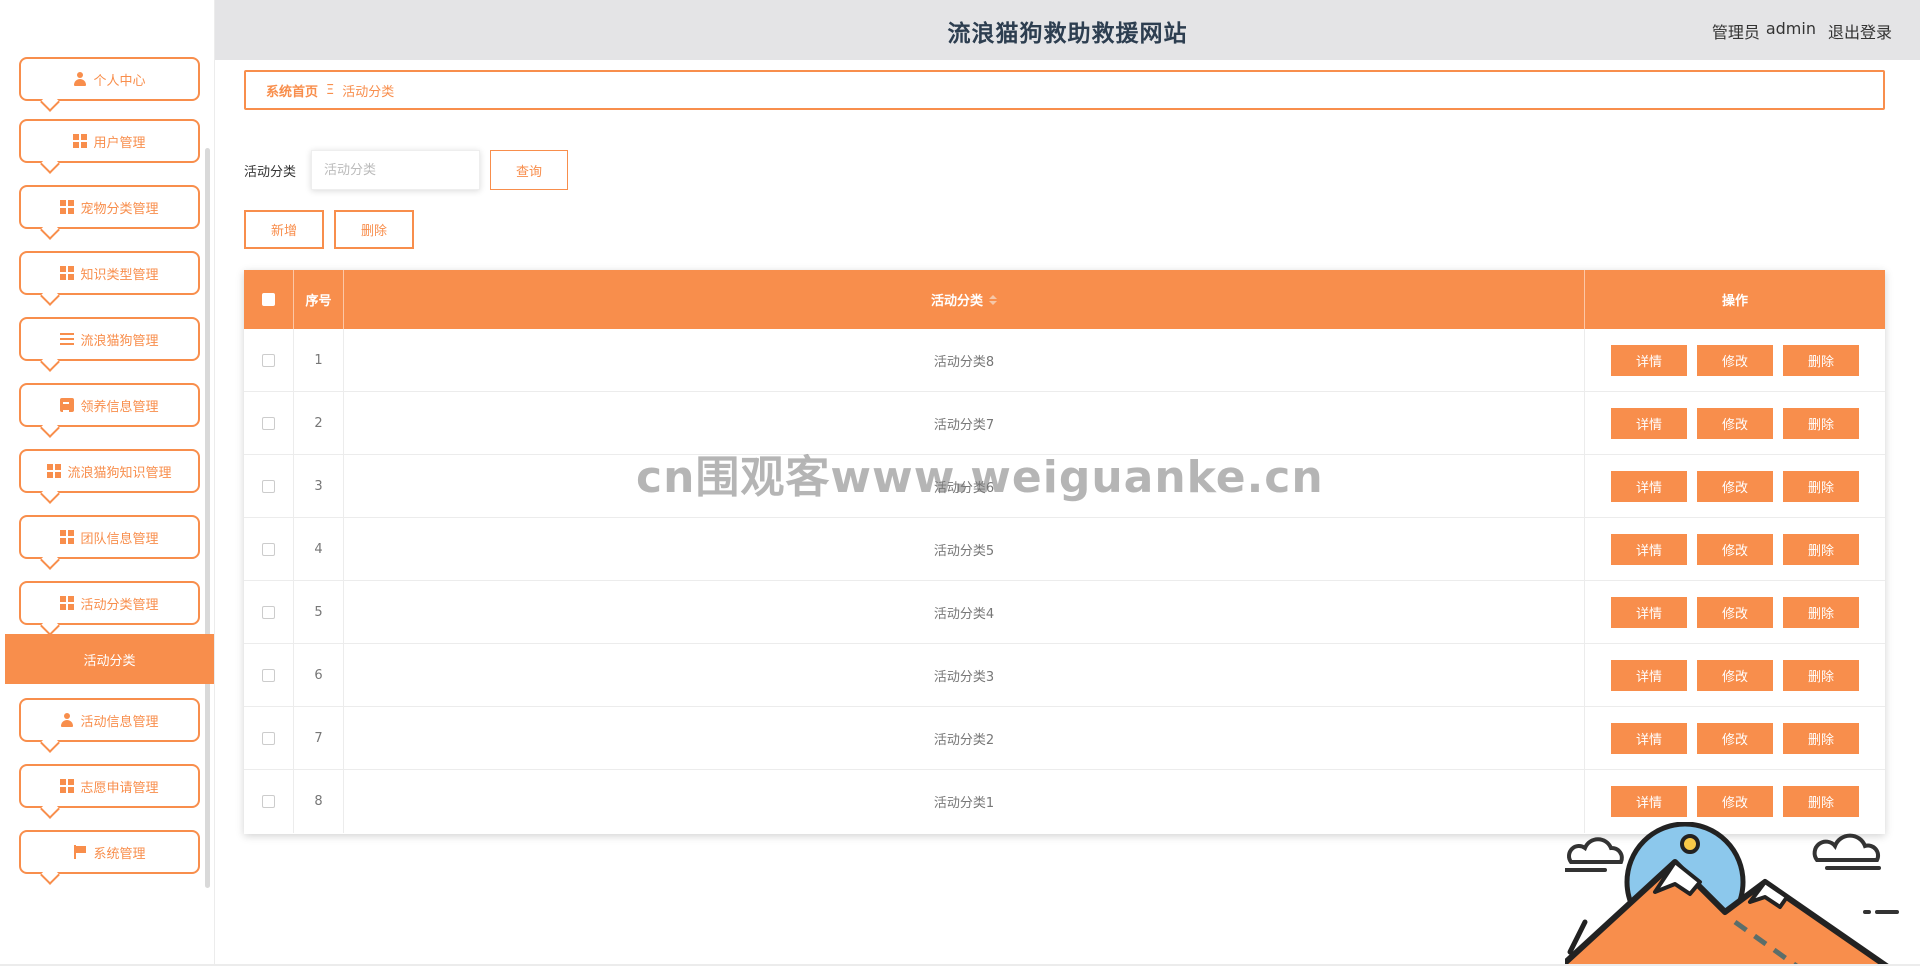 This screenshot has width=1920, height=966. I want to click on batch-delete-button: 删除, so click(374, 229).